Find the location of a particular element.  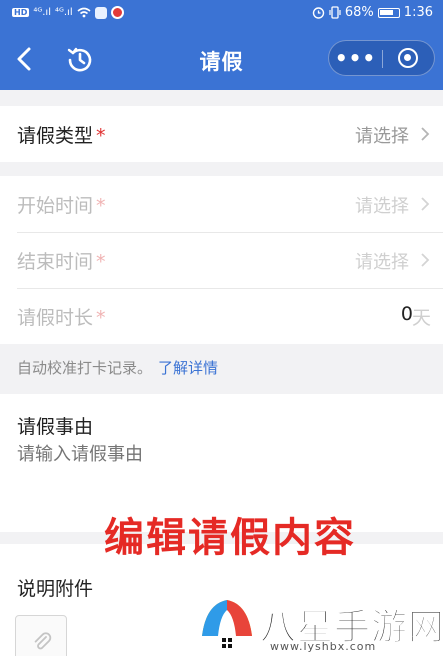

watermark-logo-icon is located at coordinates (227, 624).